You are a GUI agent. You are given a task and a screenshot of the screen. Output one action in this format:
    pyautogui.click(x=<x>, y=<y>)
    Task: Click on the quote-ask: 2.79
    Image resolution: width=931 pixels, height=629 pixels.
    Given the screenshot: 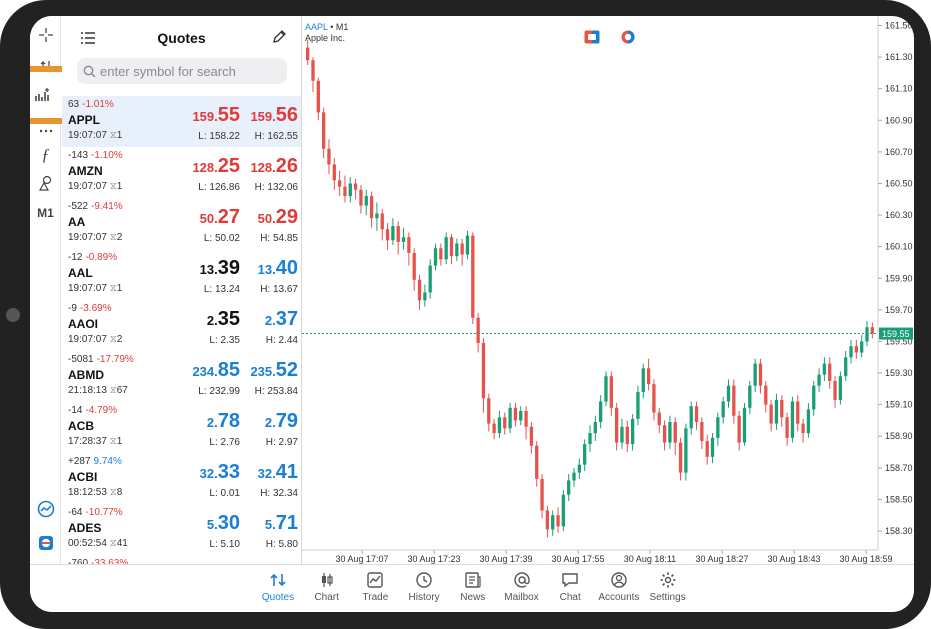 What is the action you would take?
    pyautogui.click(x=281, y=421)
    